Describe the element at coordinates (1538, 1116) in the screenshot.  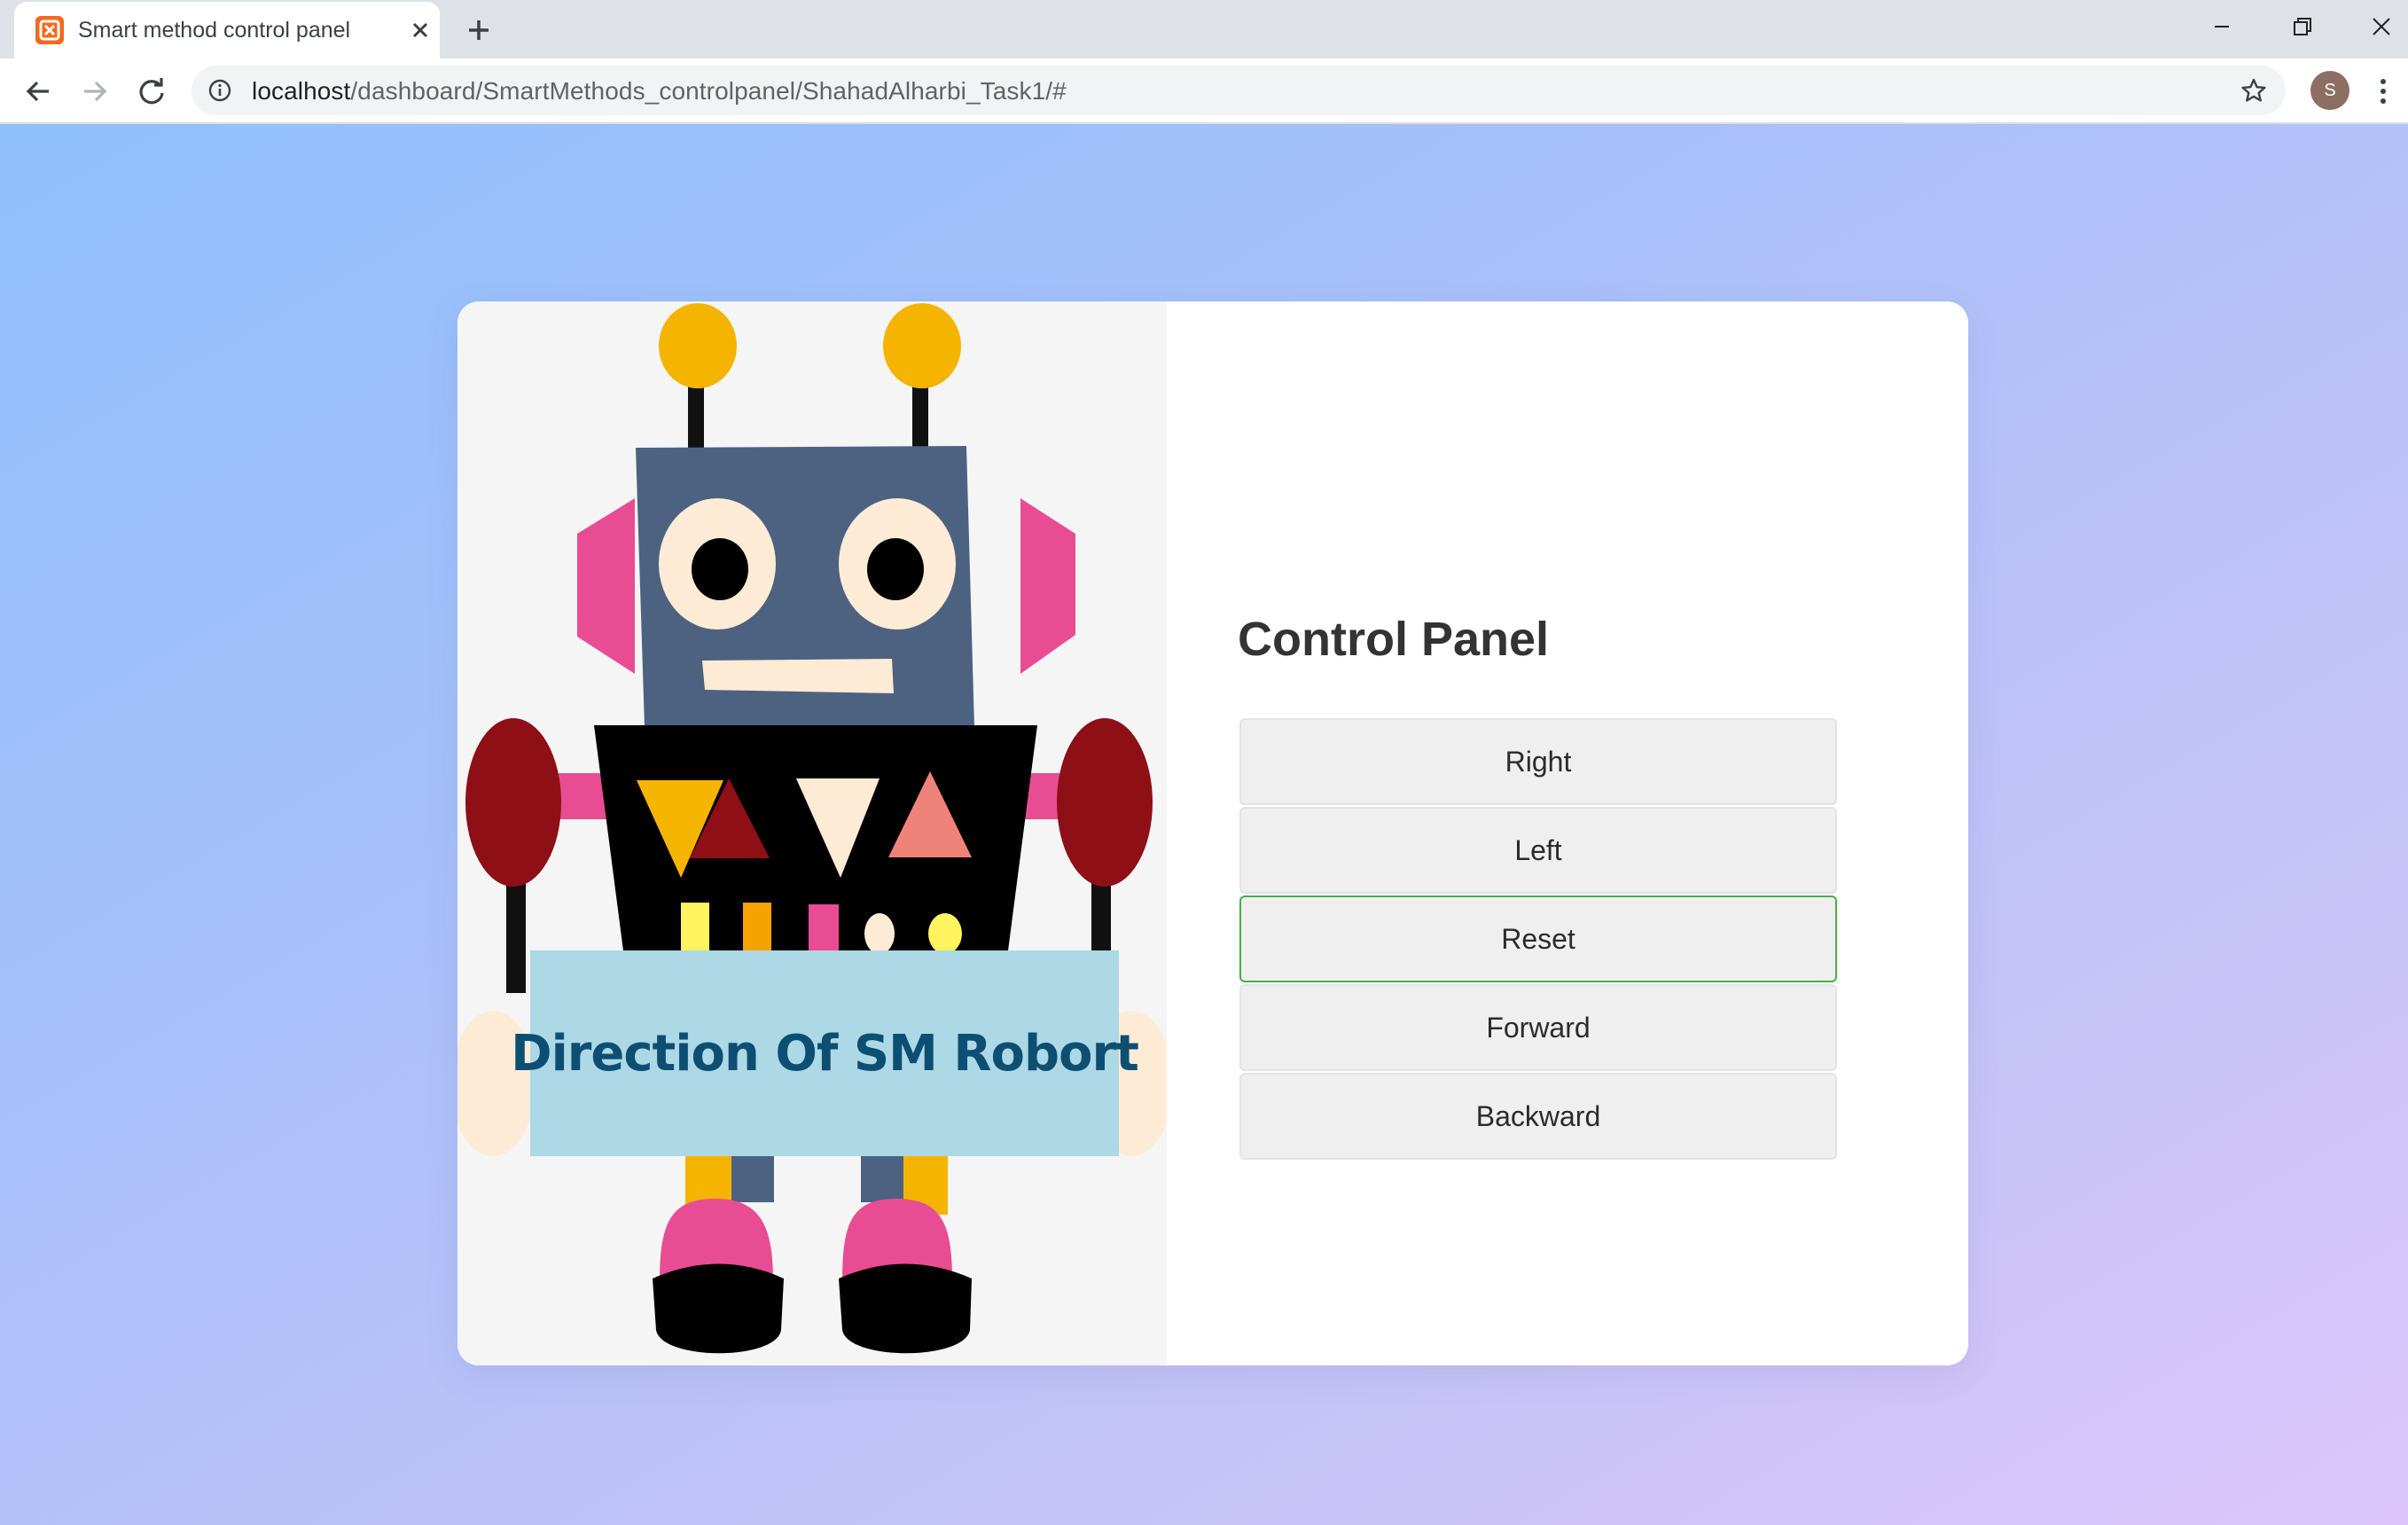
I see `backward-button: Backward` at that location.